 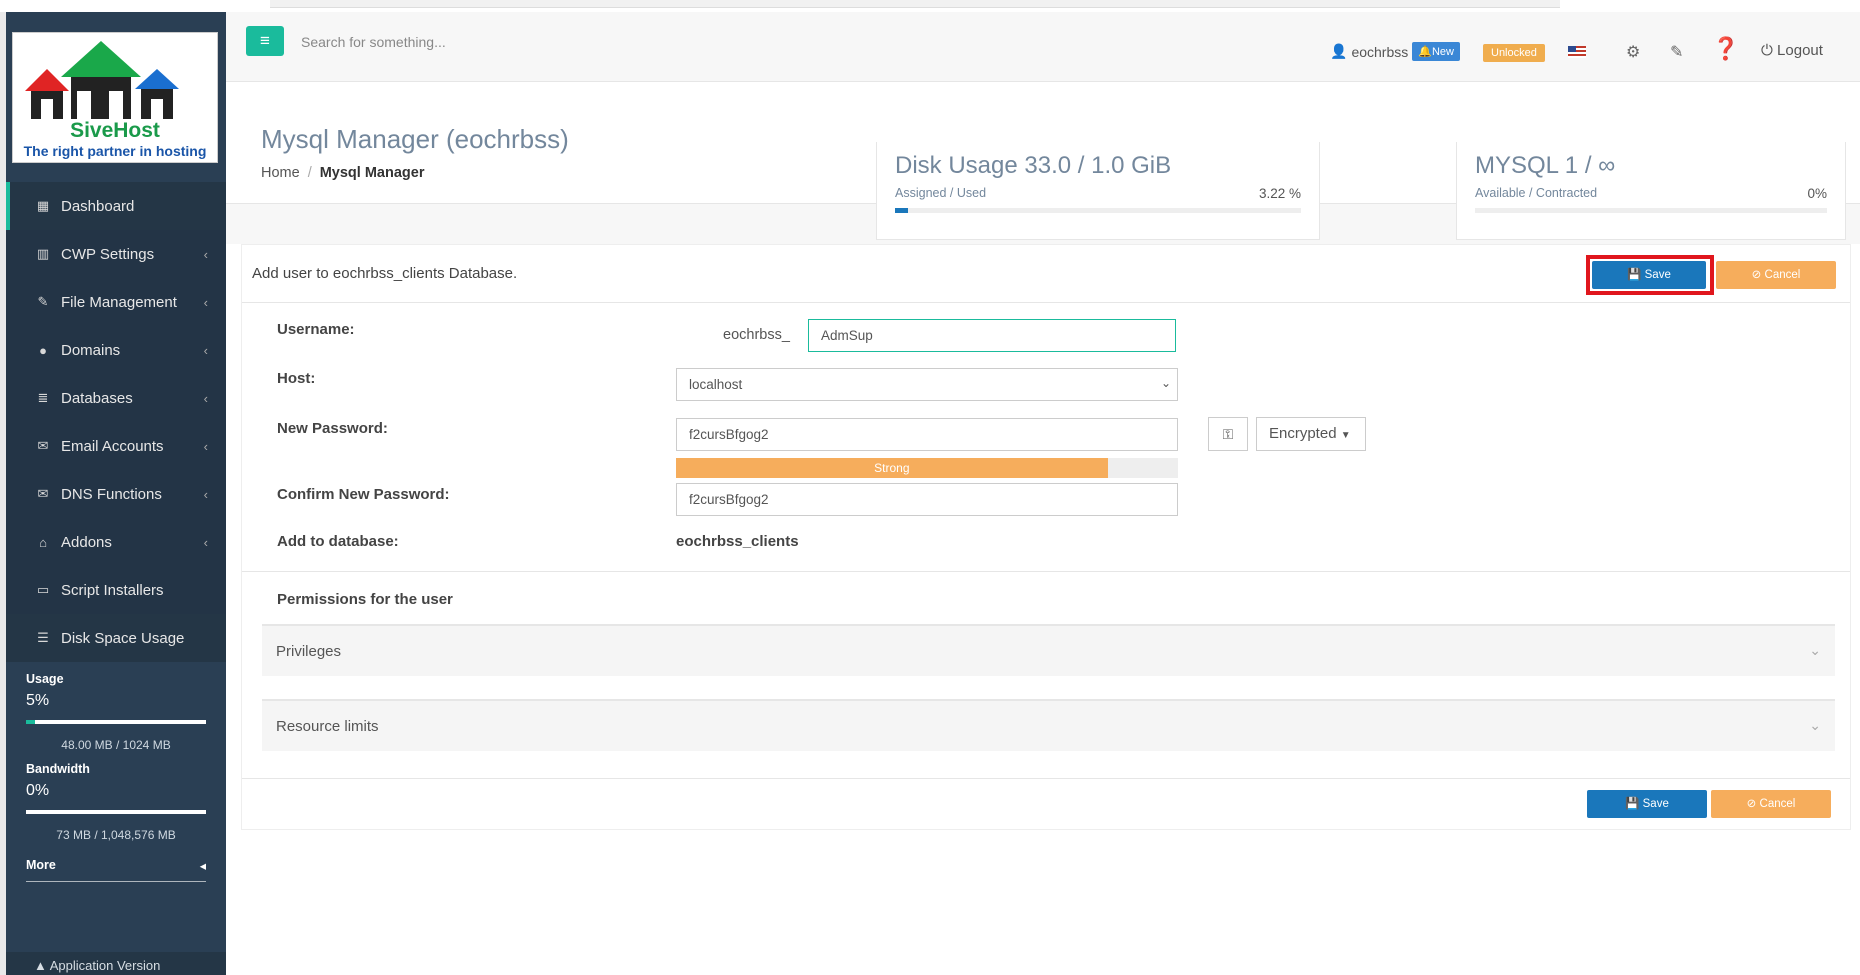 What do you see at coordinates (116, 835) in the screenshot?
I see `bandwidth-detail: 73 MB / 1,048,576 MB` at bounding box center [116, 835].